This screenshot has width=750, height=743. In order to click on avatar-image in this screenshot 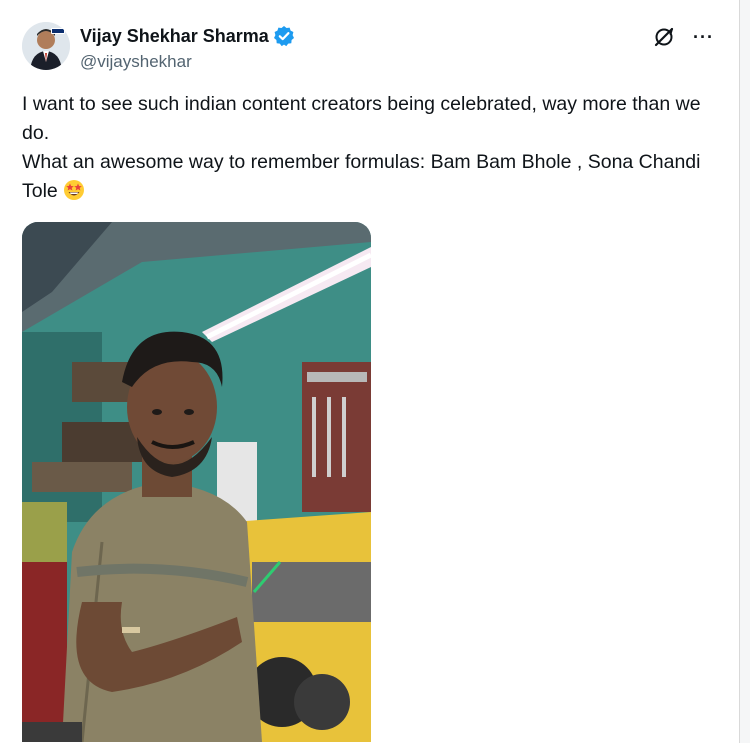, I will do `click(46, 46)`.